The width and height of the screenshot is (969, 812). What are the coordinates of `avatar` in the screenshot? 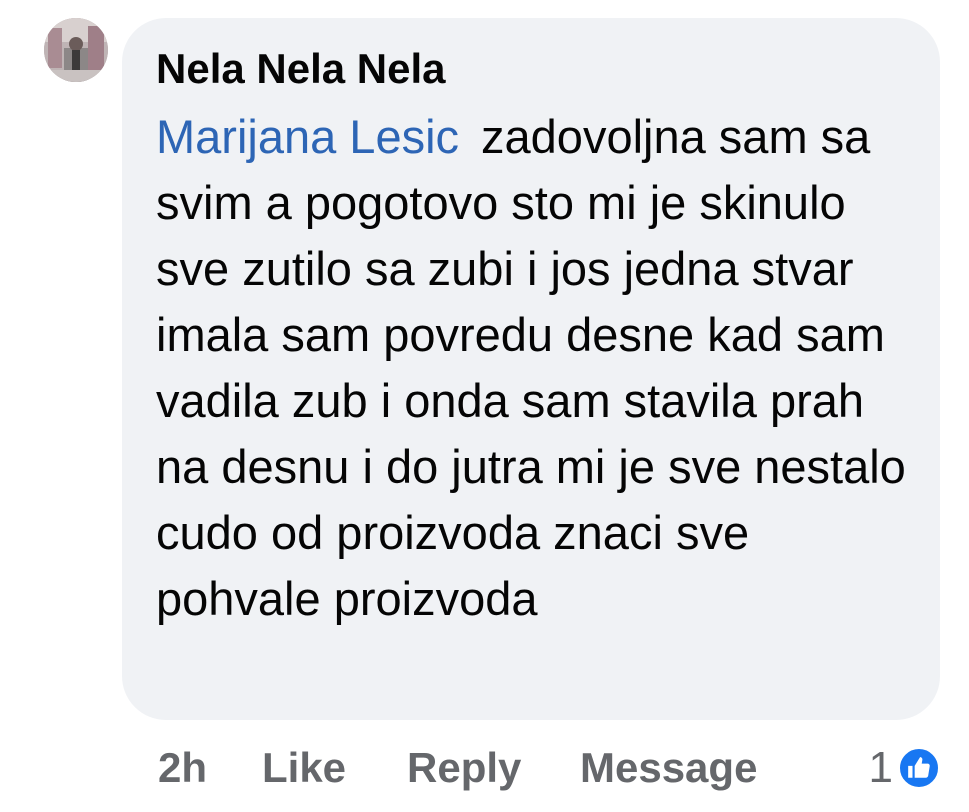 It's located at (76, 50).